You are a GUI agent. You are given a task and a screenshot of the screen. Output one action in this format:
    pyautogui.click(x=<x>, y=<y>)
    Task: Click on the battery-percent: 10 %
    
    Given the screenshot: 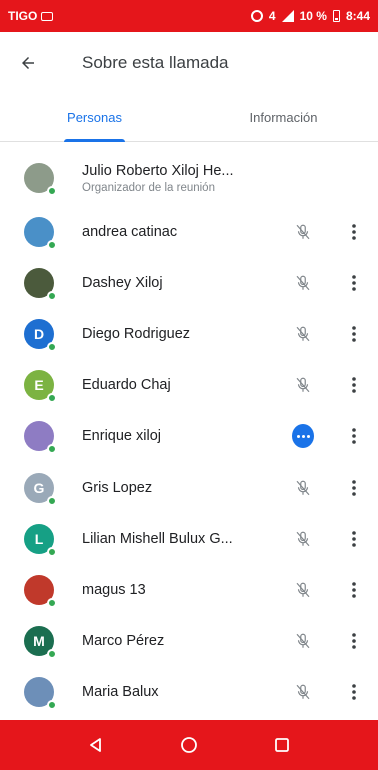 What is the action you would take?
    pyautogui.click(x=313, y=16)
    